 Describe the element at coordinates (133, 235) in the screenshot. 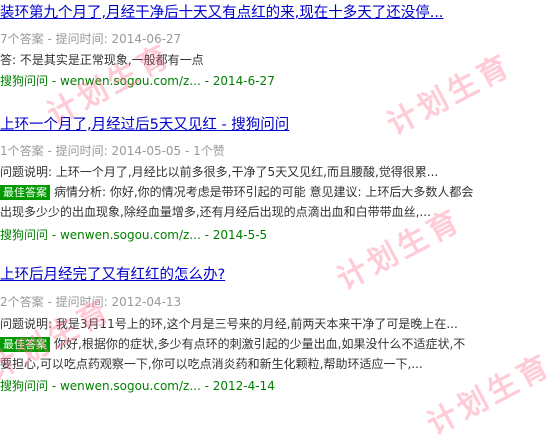

I see `result-source-link: 搜狗问问 - wenwen.sogou.com/z... - 2014-5-5` at that location.